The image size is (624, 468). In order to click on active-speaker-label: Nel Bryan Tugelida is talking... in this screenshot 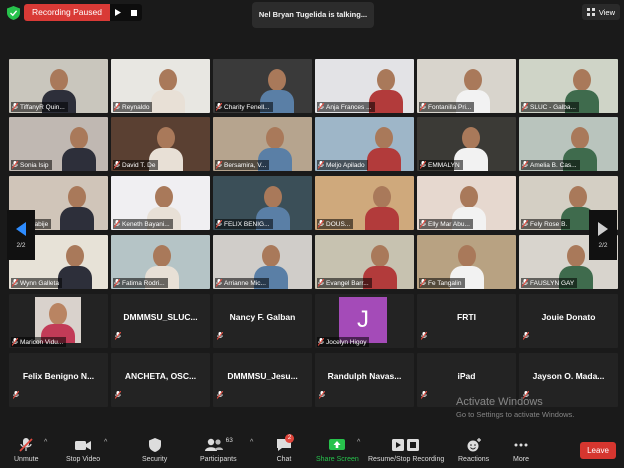, I will do `click(313, 15)`.